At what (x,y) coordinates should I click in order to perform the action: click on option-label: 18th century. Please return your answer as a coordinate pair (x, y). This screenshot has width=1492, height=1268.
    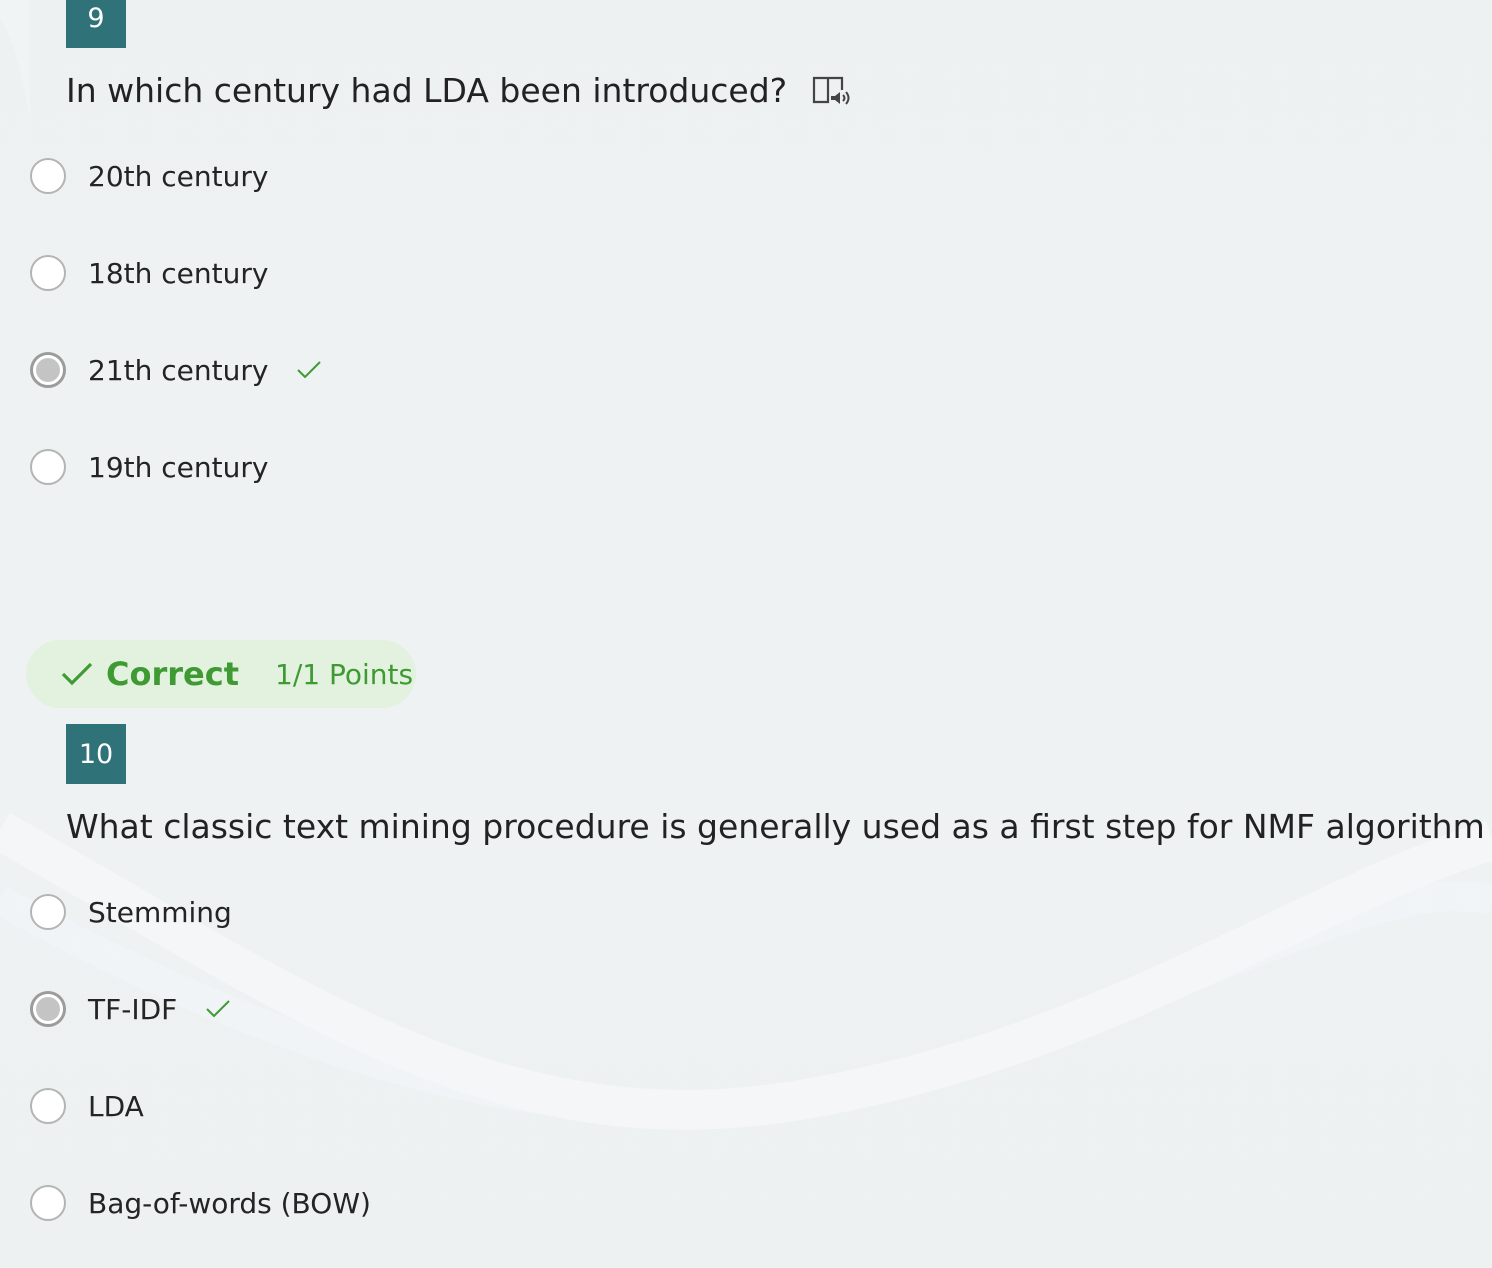
    Looking at the image, I should click on (178, 273).